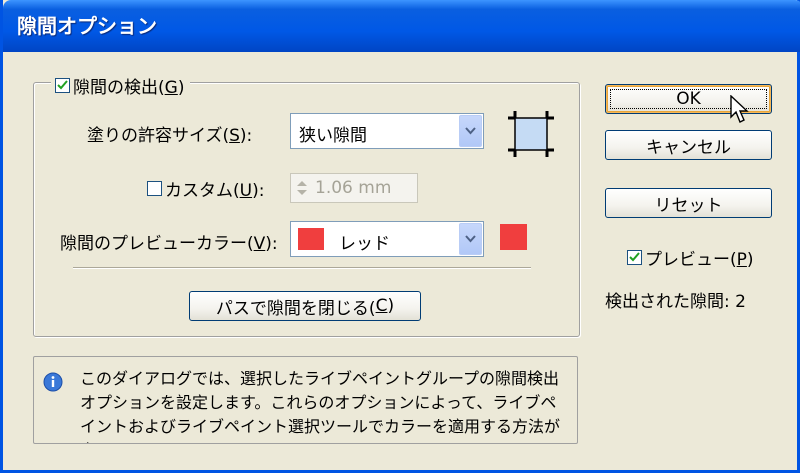  I want to click on info-icon, so click(53, 382).